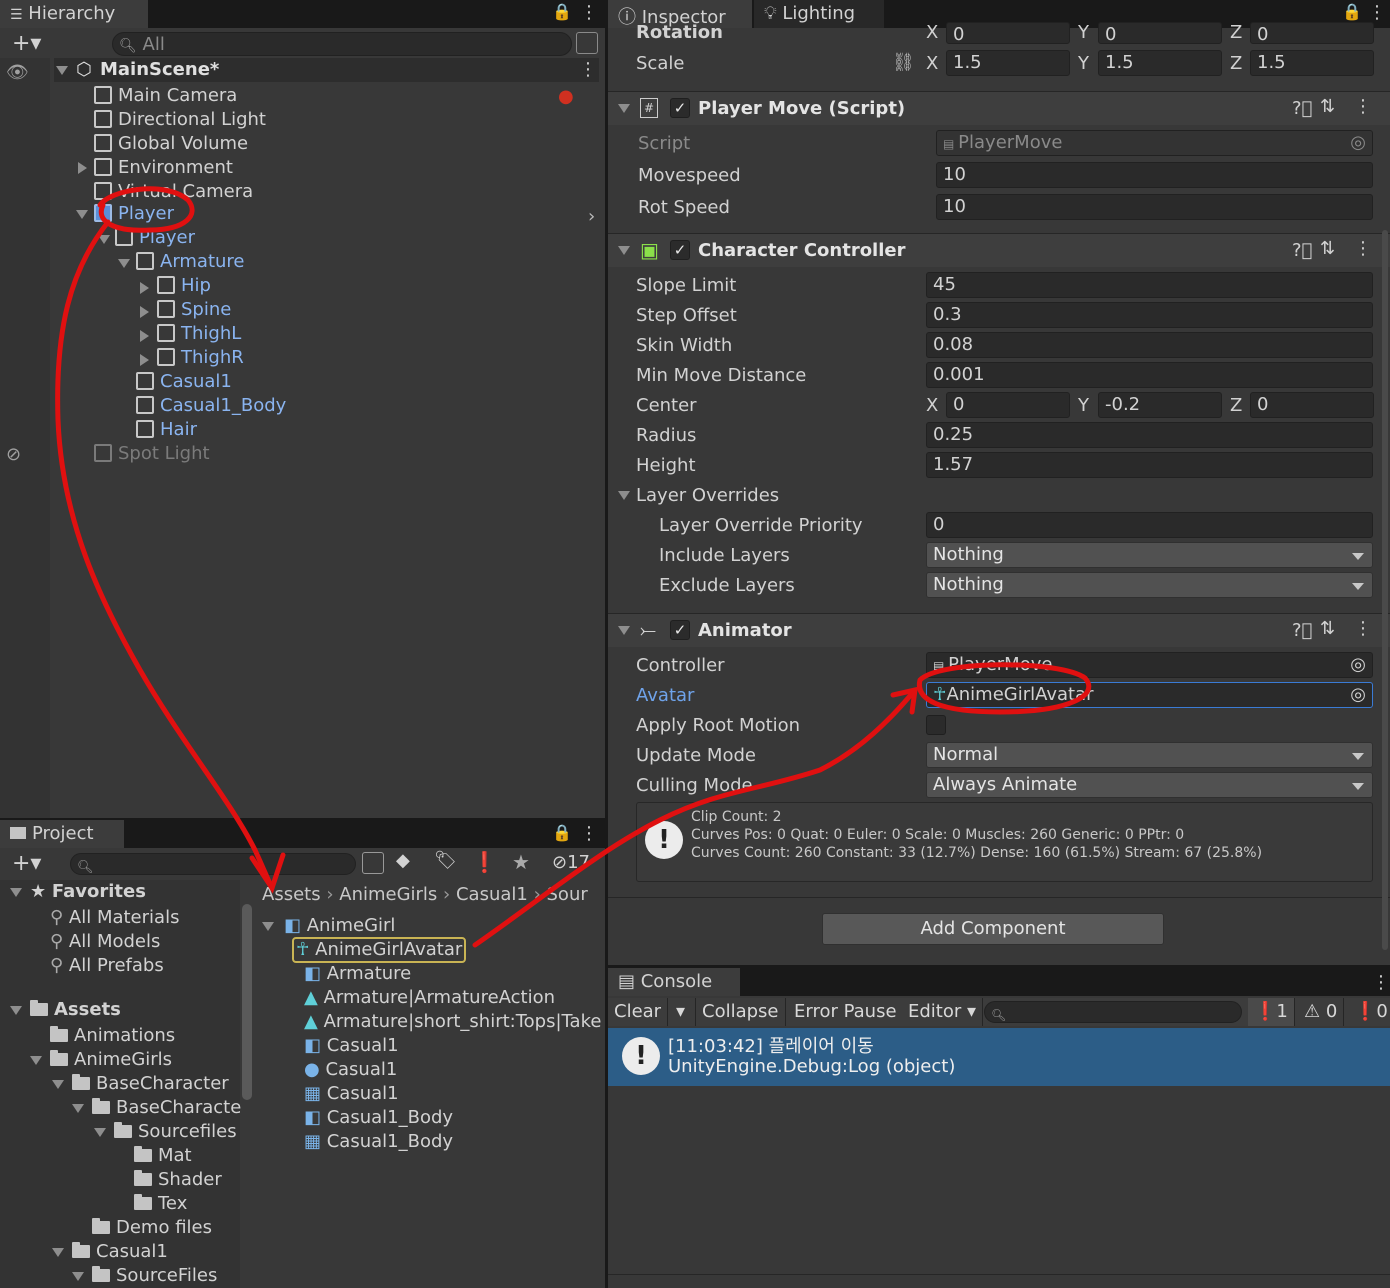 This screenshot has height=1288, width=1390. What do you see at coordinates (152, 1228) in the screenshot?
I see `tree-folder: Demo files` at bounding box center [152, 1228].